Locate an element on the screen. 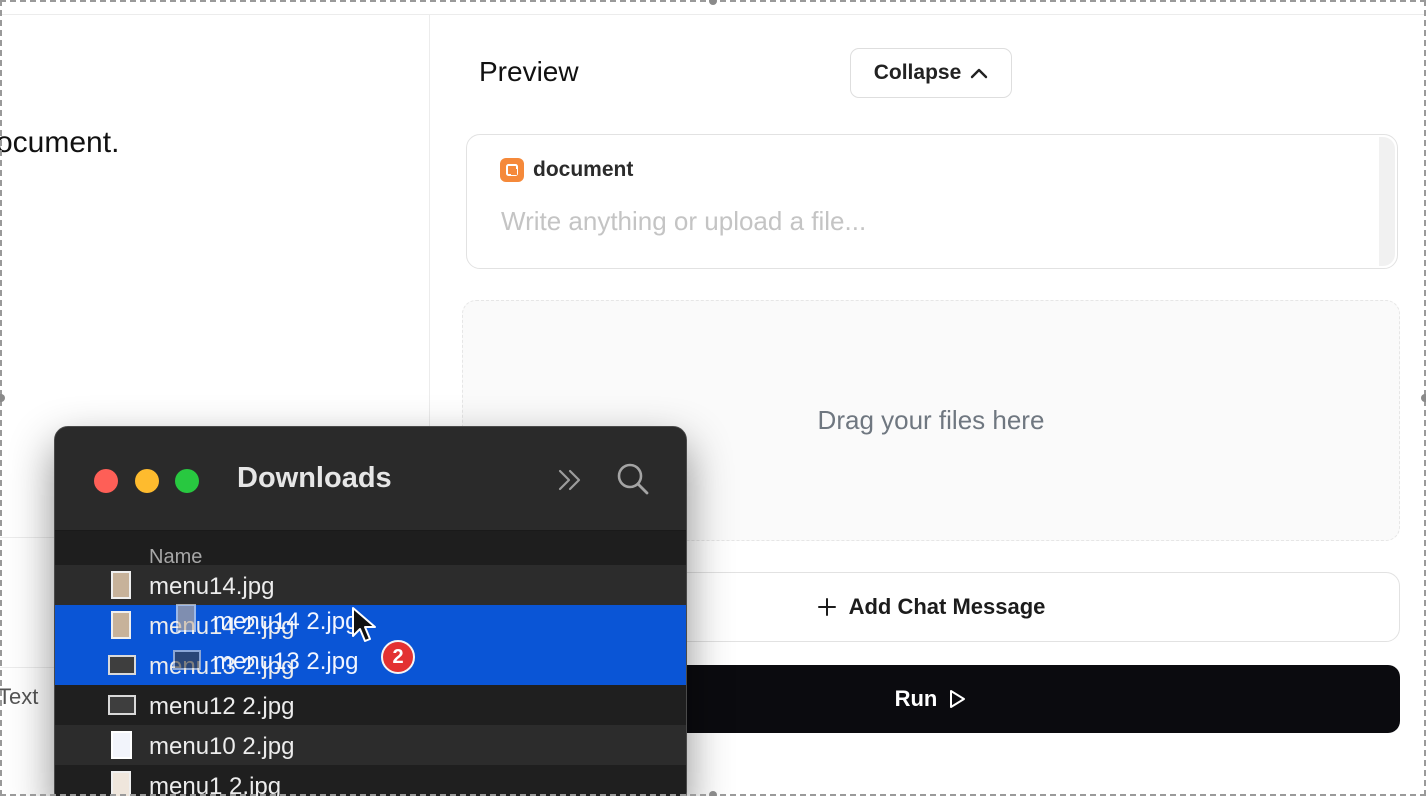  more-chevrons-icon is located at coordinates (570, 480).